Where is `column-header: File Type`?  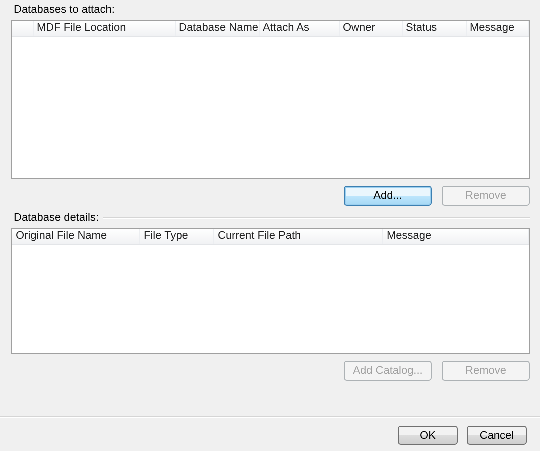
column-header: File Type is located at coordinates (177, 236).